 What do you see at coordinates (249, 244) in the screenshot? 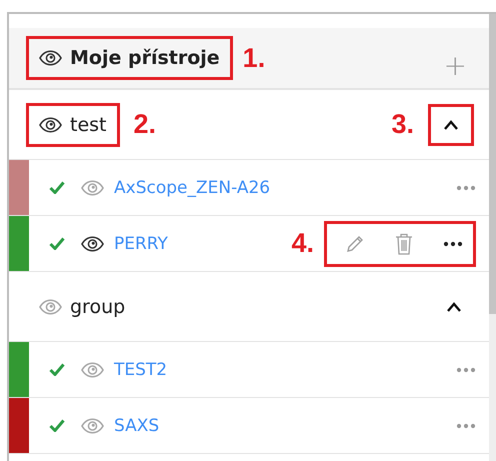
I see `device-row: PERRY 4.` at bounding box center [249, 244].